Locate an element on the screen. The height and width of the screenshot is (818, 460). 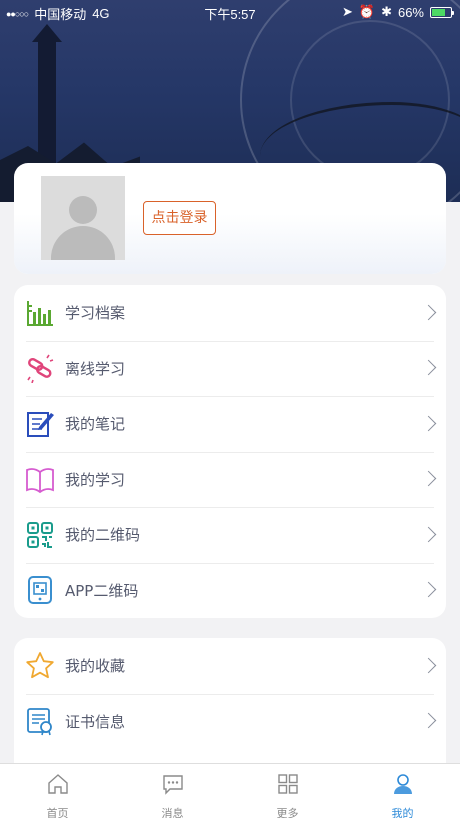
user-icon is located at coordinates (403, 786).